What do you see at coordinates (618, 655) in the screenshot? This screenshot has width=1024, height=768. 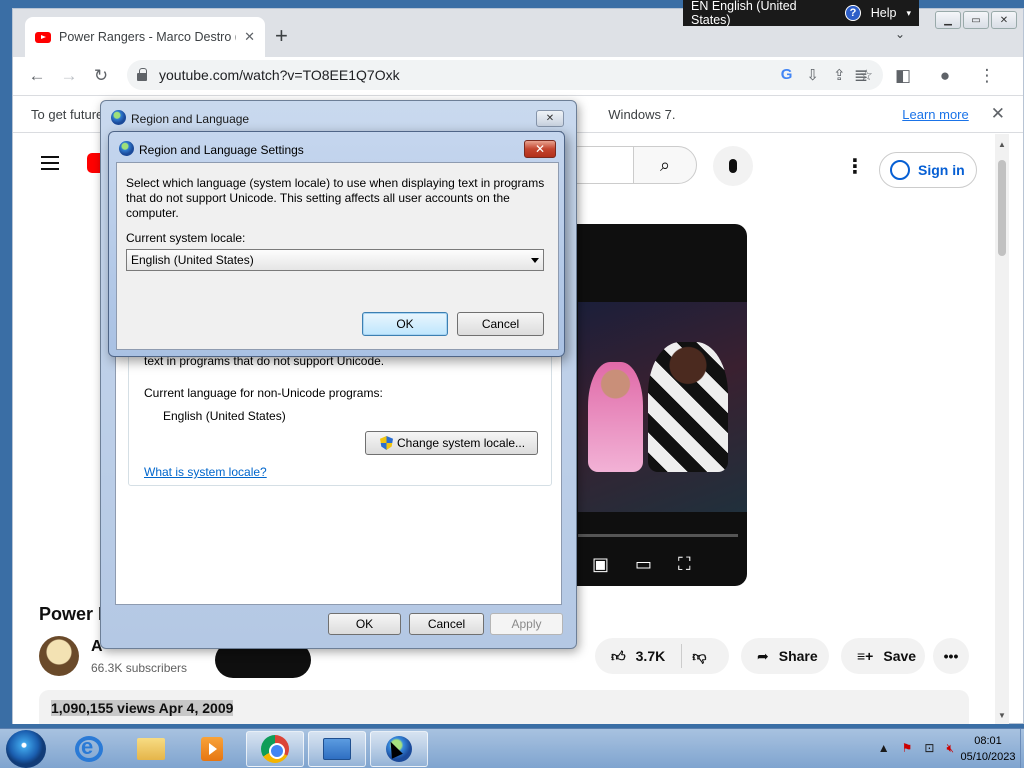 I see `thumbs-up-icon: 👍︎` at bounding box center [618, 655].